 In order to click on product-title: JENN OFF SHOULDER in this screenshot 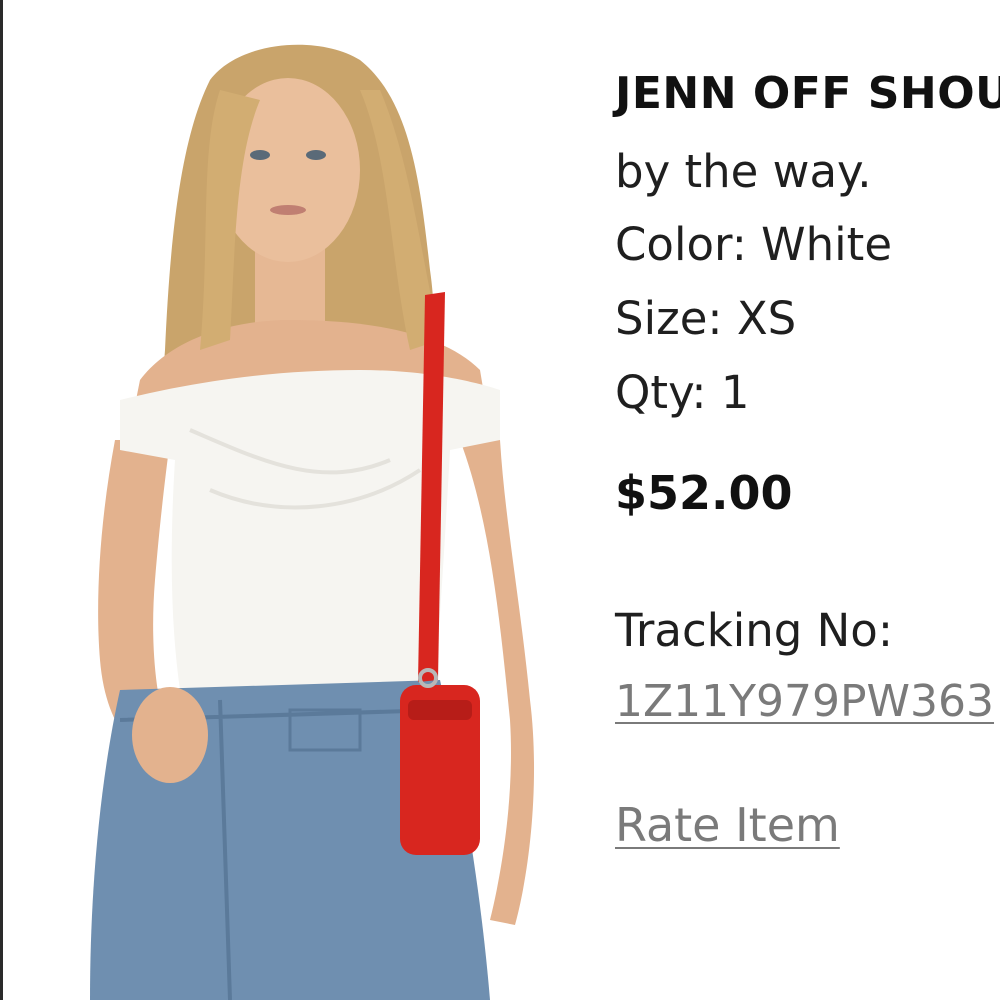, I will do `click(807, 93)`.